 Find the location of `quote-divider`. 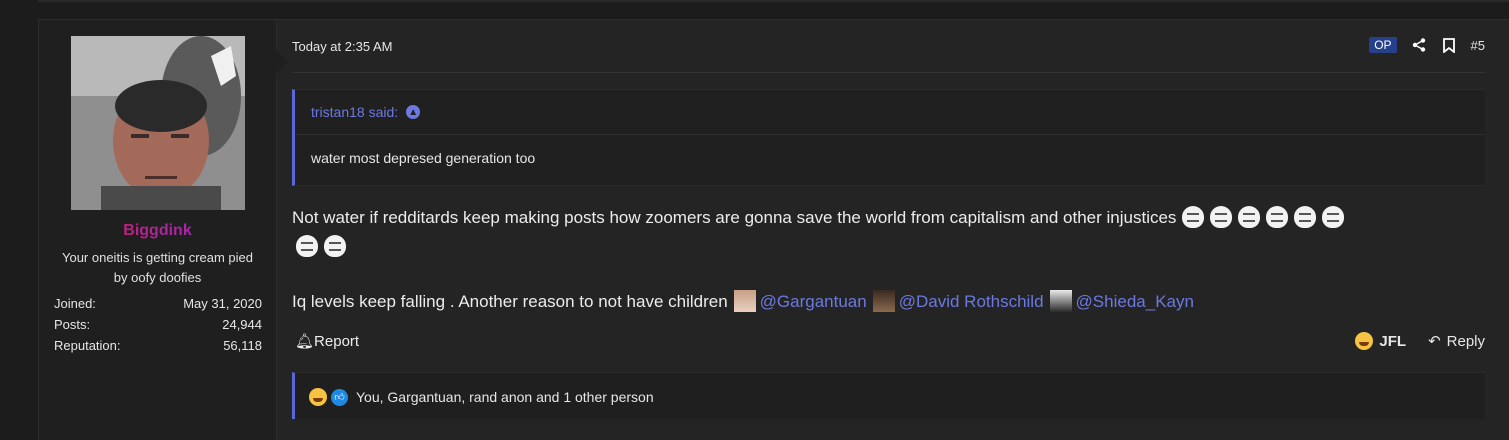

quote-divider is located at coordinates (890, 134).